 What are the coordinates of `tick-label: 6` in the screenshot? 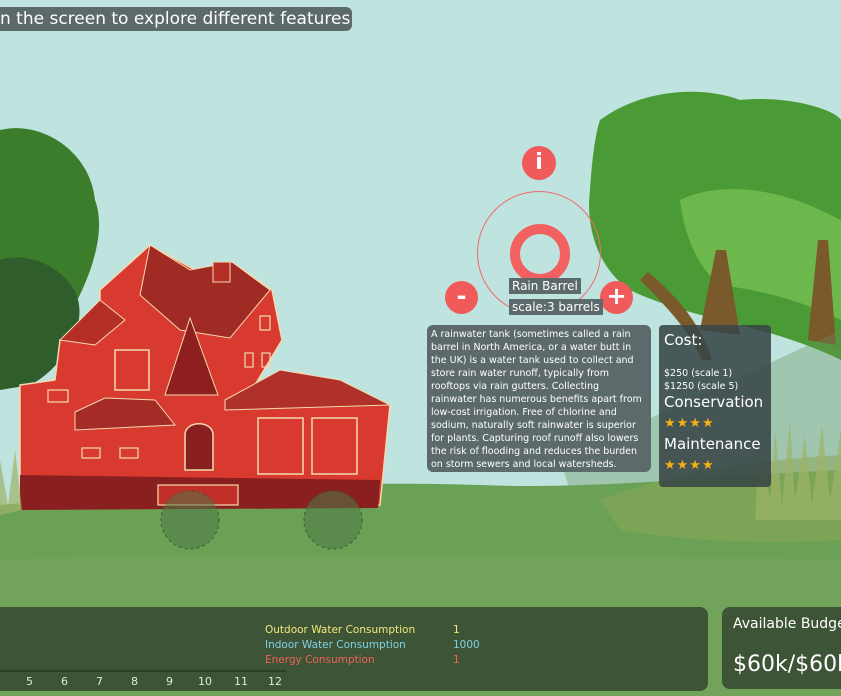 It's located at (64, 681).